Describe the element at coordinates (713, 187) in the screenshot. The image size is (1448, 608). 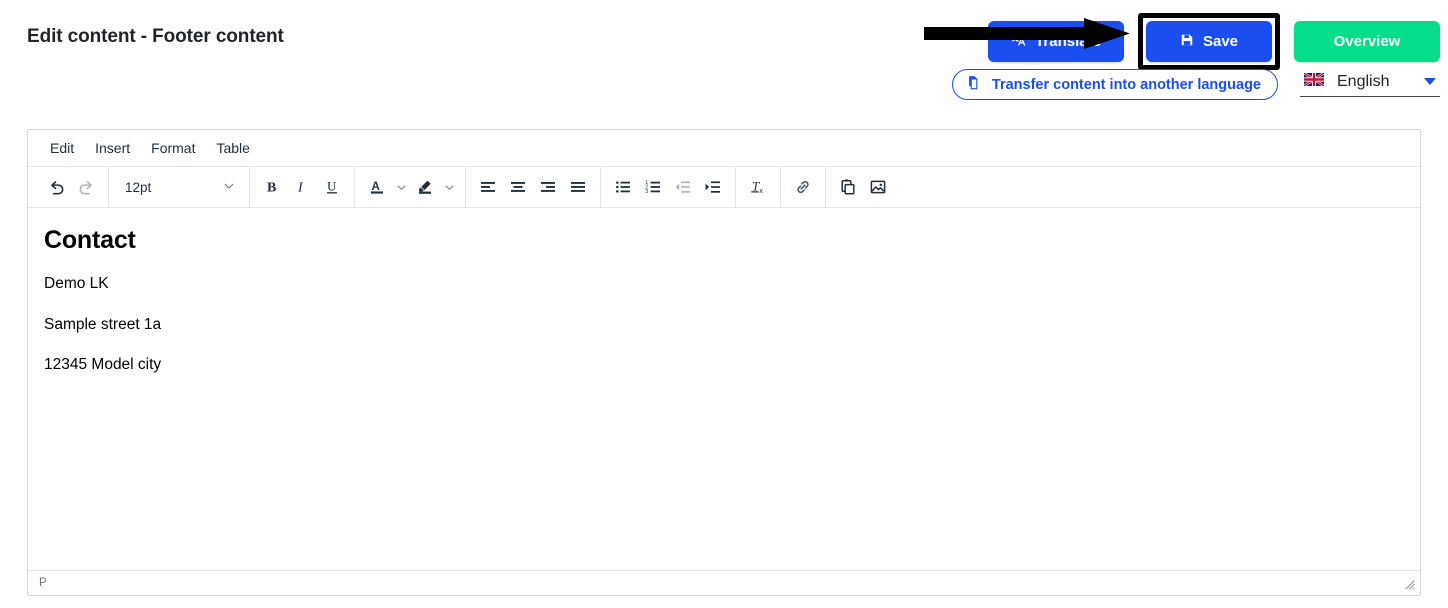
I see `increase-indent-icon` at that location.